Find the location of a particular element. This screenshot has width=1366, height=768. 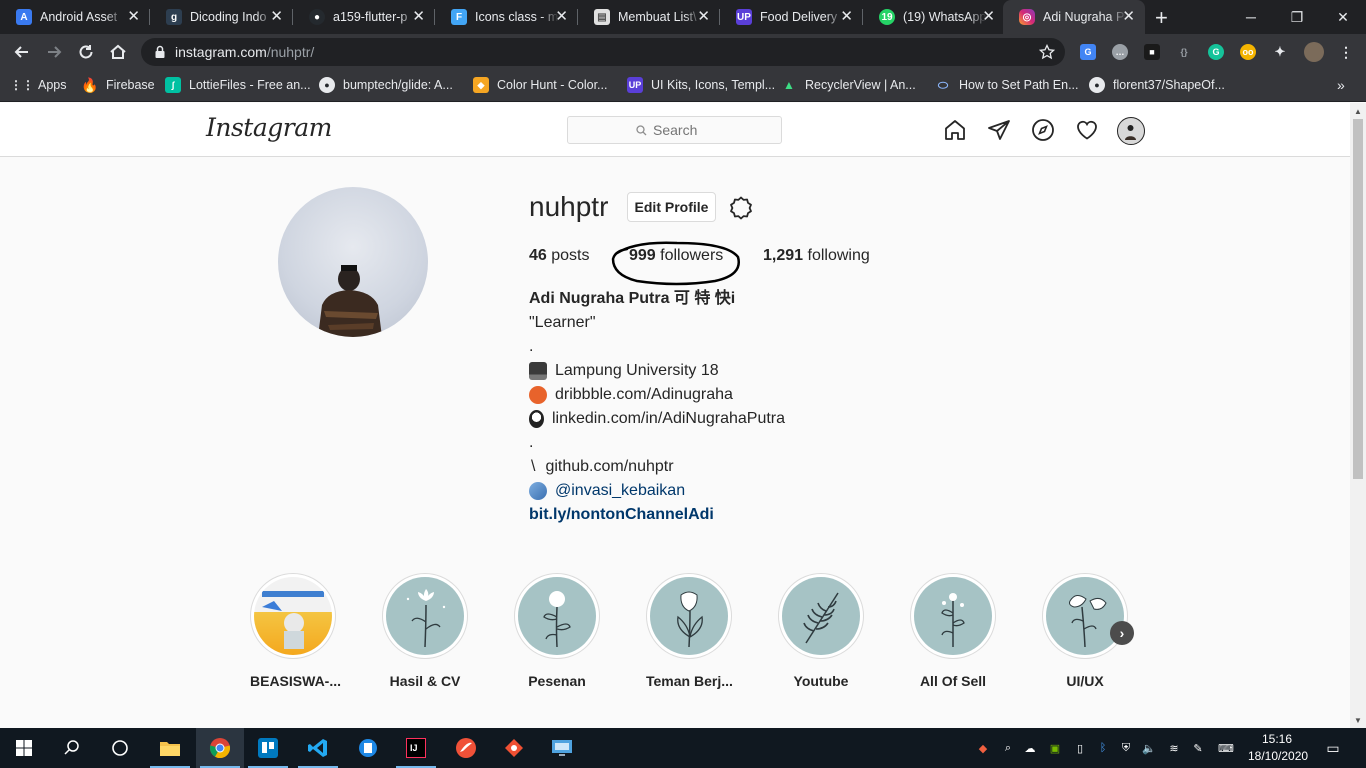

tab-github-flutter: ● a159-flutter-p ✕ is located at coordinates (364, 17).